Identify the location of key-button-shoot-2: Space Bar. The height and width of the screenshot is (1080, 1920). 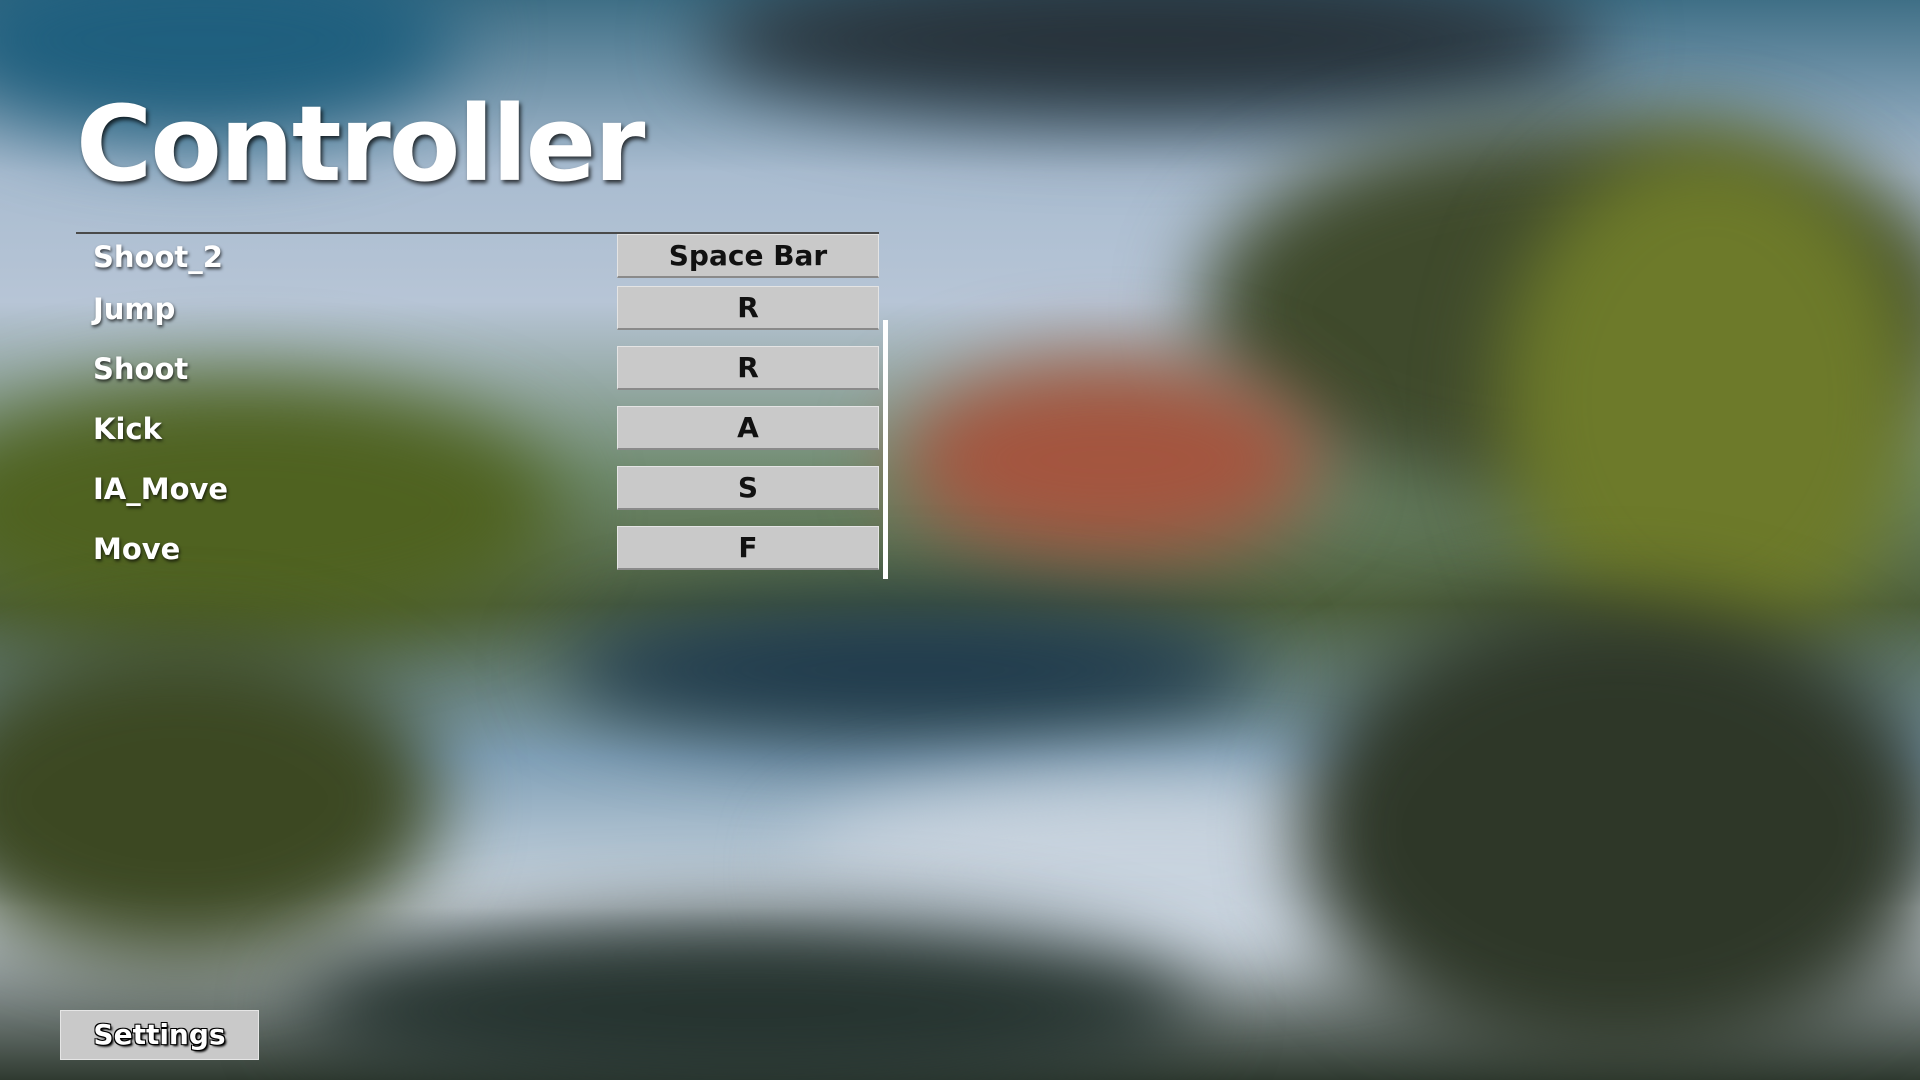
(748, 256).